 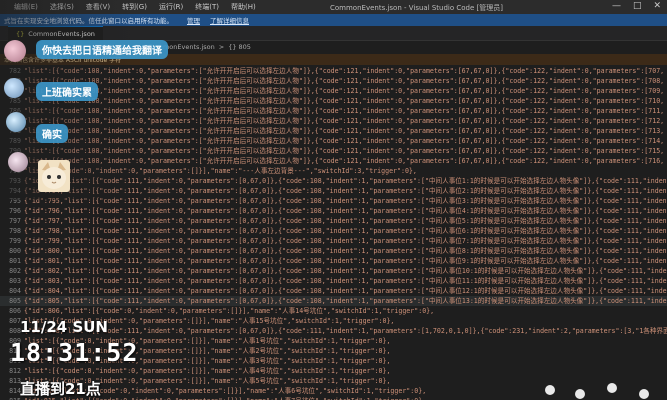 What do you see at coordinates (20, 34) in the screenshot?
I see `json-file-icon: {}` at bounding box center [20, 34].